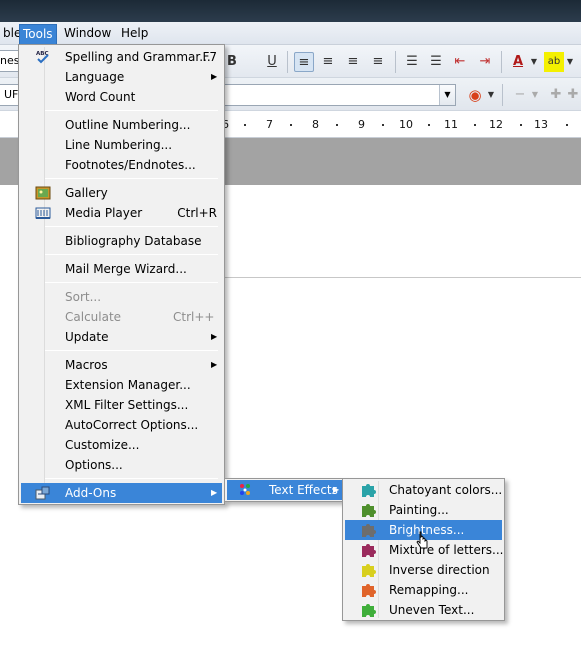 The image size is (581, 654). I want to click on menu-item-inverse-direction: Inverse direction, so click(423, 570).